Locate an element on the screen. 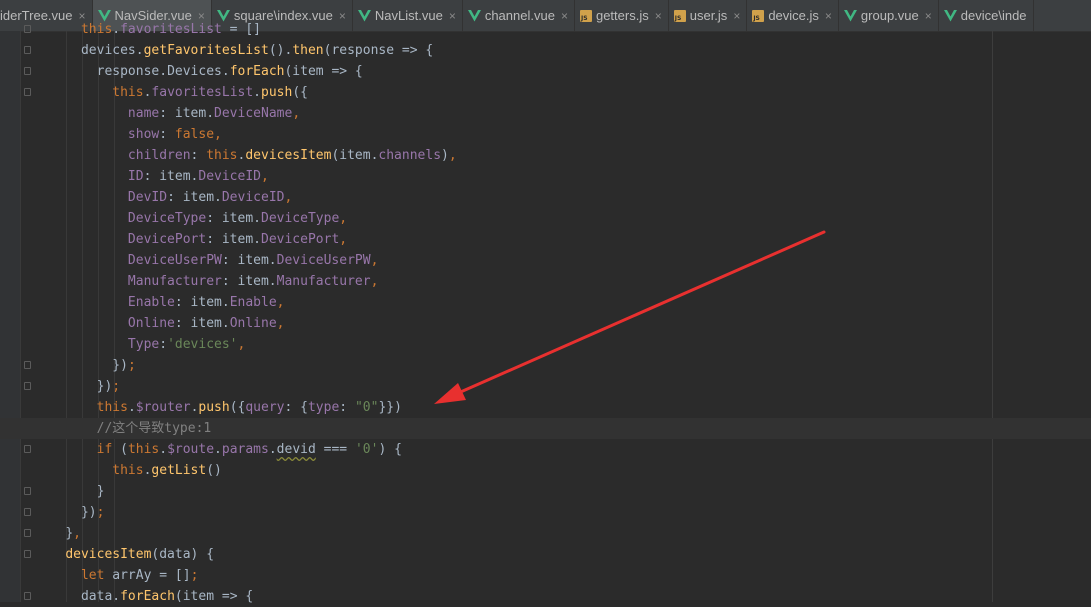  code-token: Manufacturer is located at coordinates (323, 281).